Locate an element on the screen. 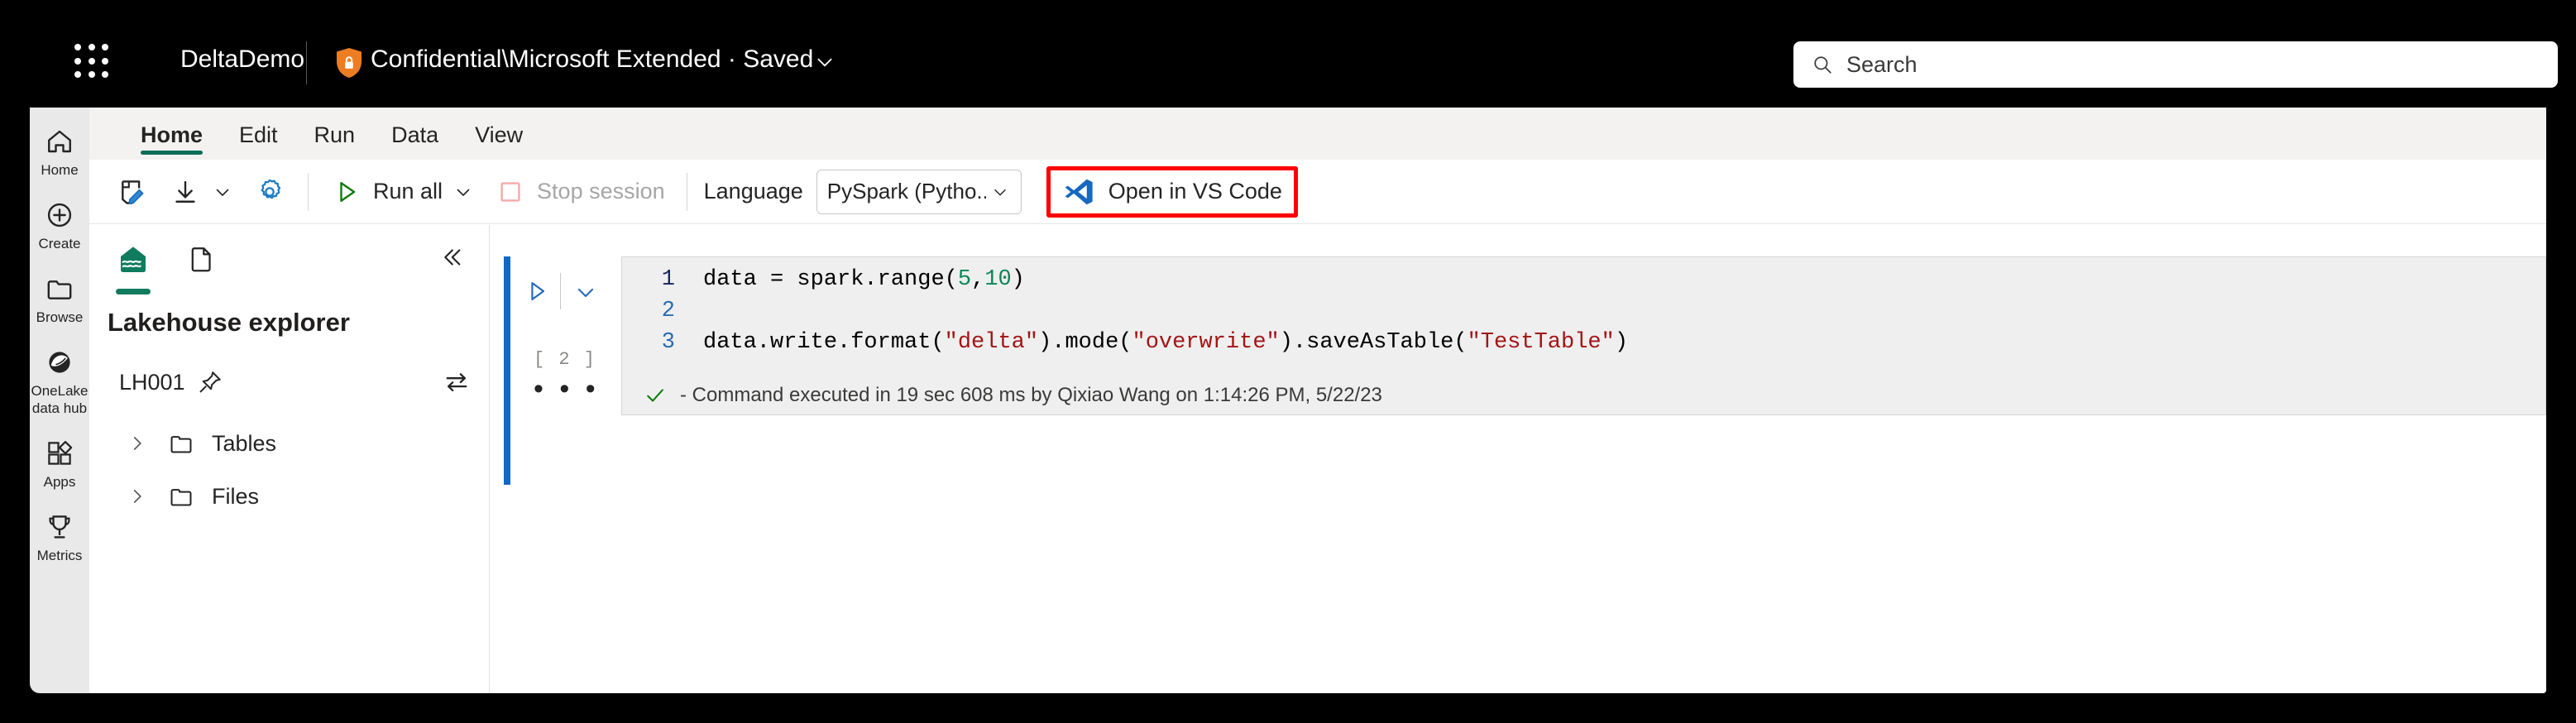 The width and height of the screenshot is (2576, 723). sidebar-item-metrics: Metrics is located at coordinates (60, 538).